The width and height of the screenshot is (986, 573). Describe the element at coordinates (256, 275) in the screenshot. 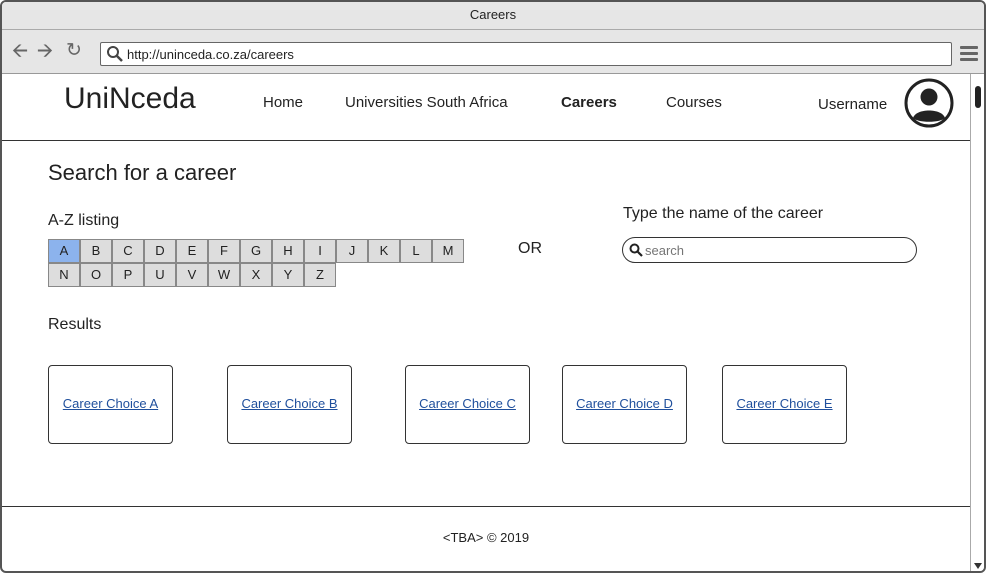

I see `letter-button: X` at that location.